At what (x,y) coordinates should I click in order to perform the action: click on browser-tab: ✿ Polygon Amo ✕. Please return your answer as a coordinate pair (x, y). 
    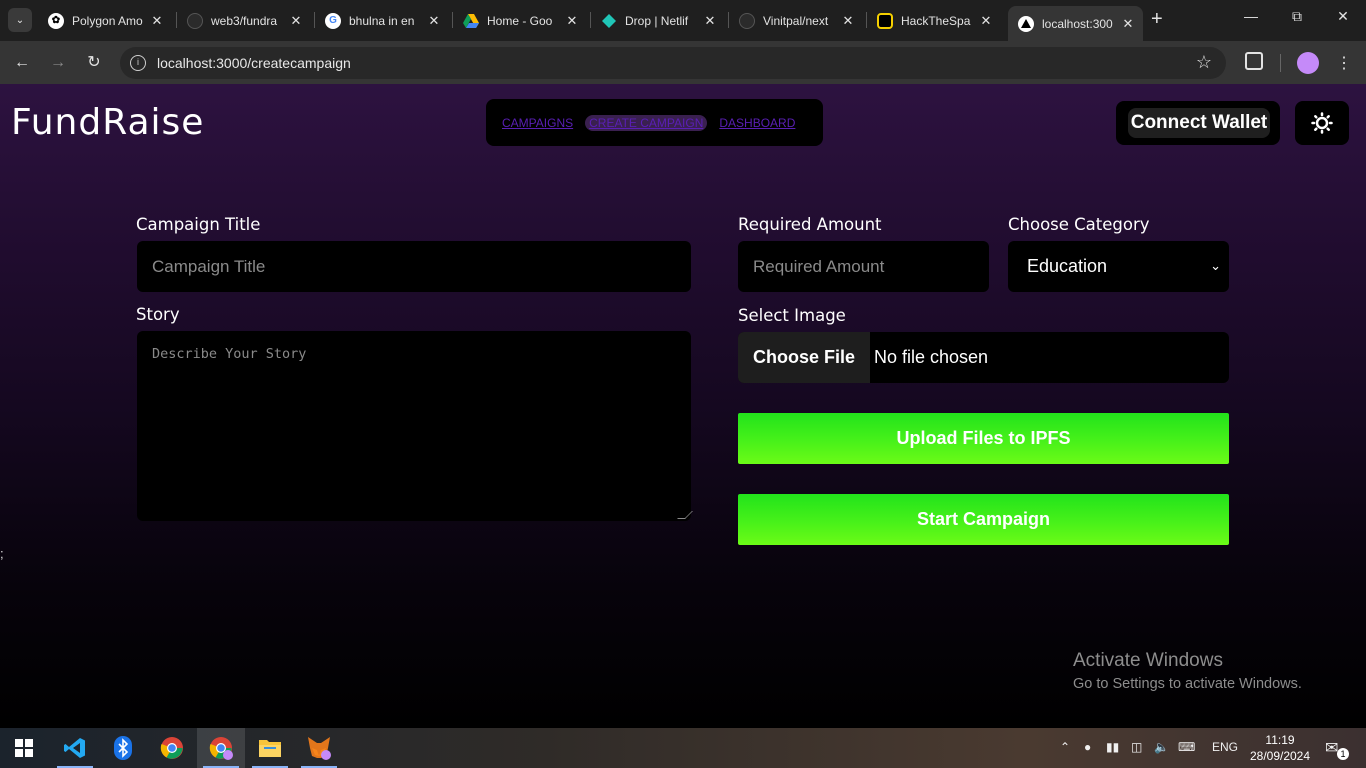
    Looking at the image, I should click on (105, 20).